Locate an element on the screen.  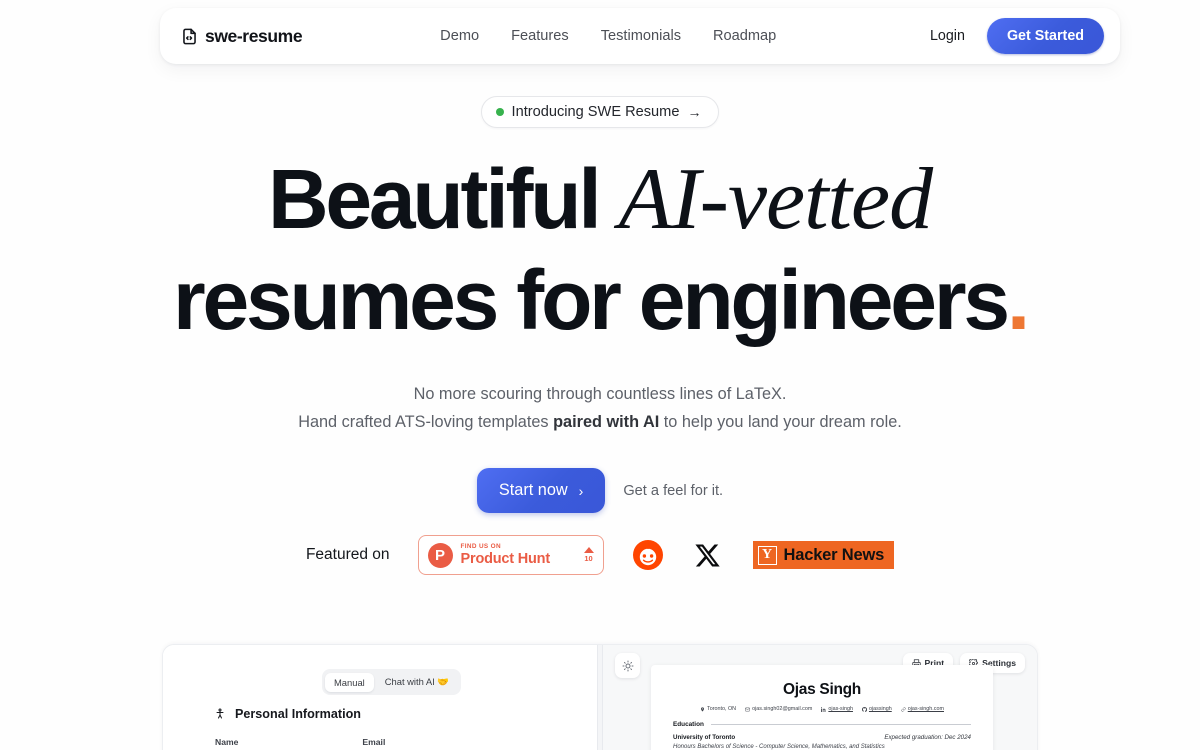
subtitle-line-2-b: to help you land your dream role. is located at coordinates (780, 422).